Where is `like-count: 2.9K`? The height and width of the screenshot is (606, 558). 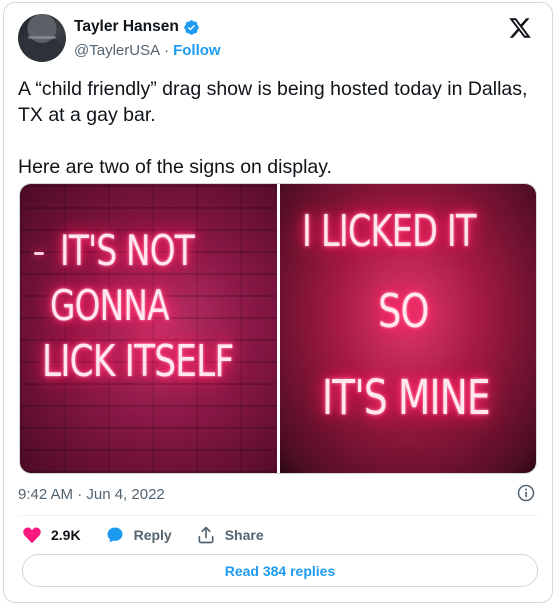
like-count: 2.9K is located at coordinates (66, 535).